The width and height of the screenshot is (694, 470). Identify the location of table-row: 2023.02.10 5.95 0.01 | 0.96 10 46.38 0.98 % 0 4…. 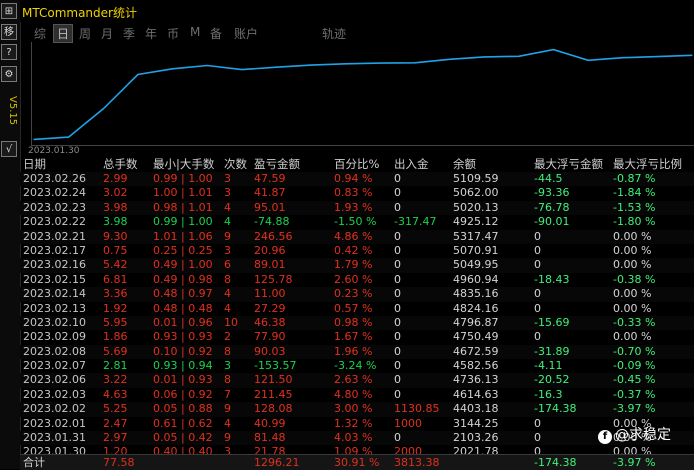
(357, 323).